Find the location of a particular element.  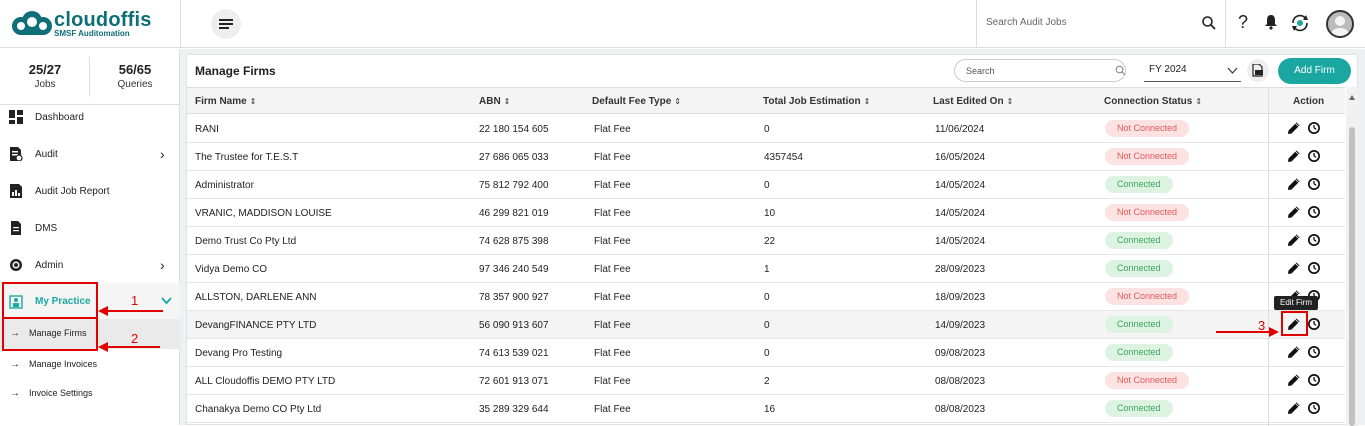

chevron-down-icon is located at coordinates (166, 301).